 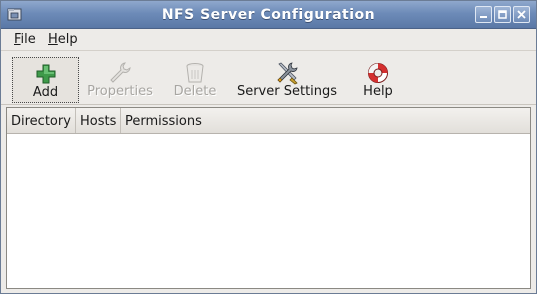 I want to click on server-settings-button: Server Settings, so click(x=287, y=80).